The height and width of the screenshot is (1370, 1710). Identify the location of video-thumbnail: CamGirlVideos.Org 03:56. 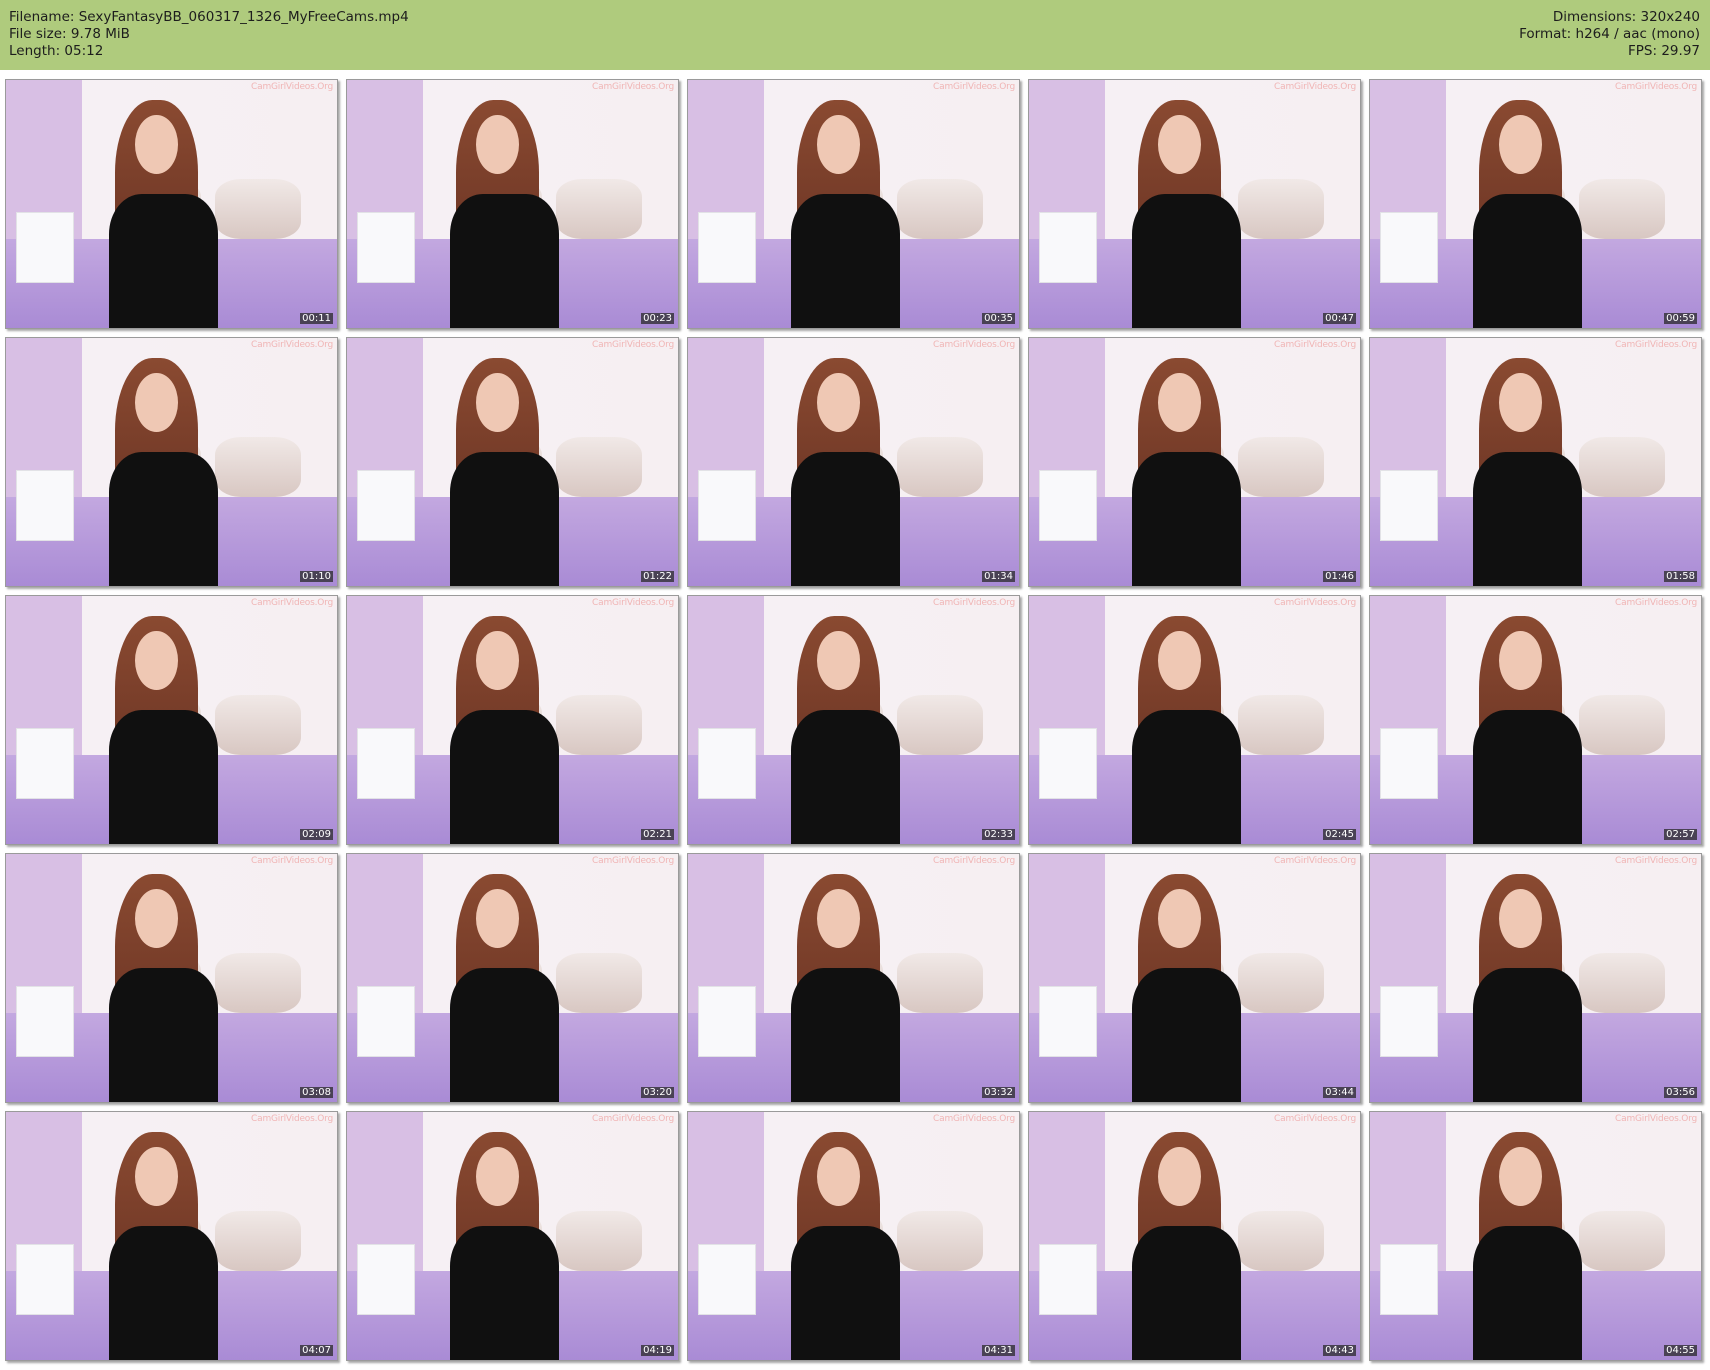
(1535, 978).